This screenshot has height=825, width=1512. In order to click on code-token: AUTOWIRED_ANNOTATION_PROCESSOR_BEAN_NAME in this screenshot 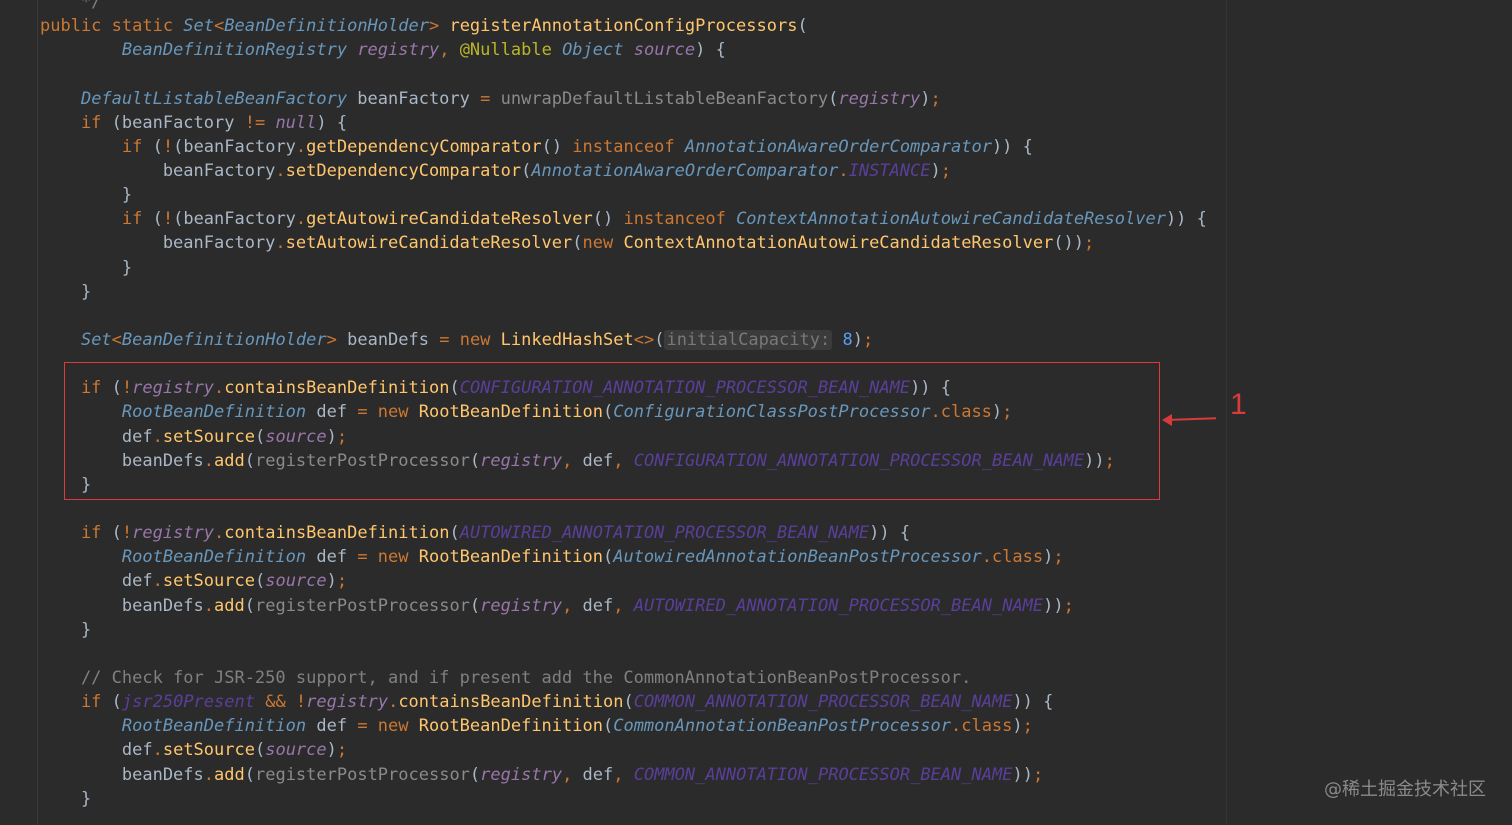, I will do `click(838, 605)`.